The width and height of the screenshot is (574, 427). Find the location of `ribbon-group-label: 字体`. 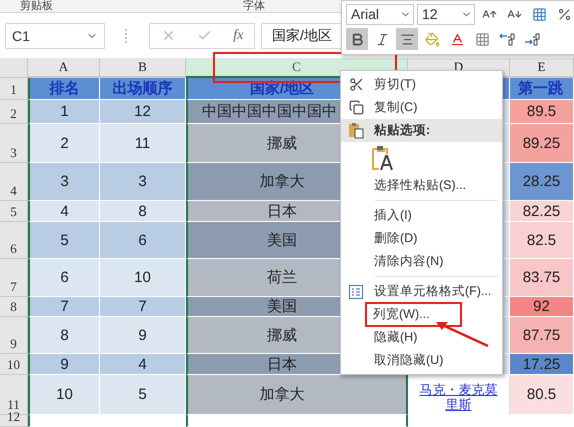

ribbon-group-label: 字体 is located at coordinates (254, 6).